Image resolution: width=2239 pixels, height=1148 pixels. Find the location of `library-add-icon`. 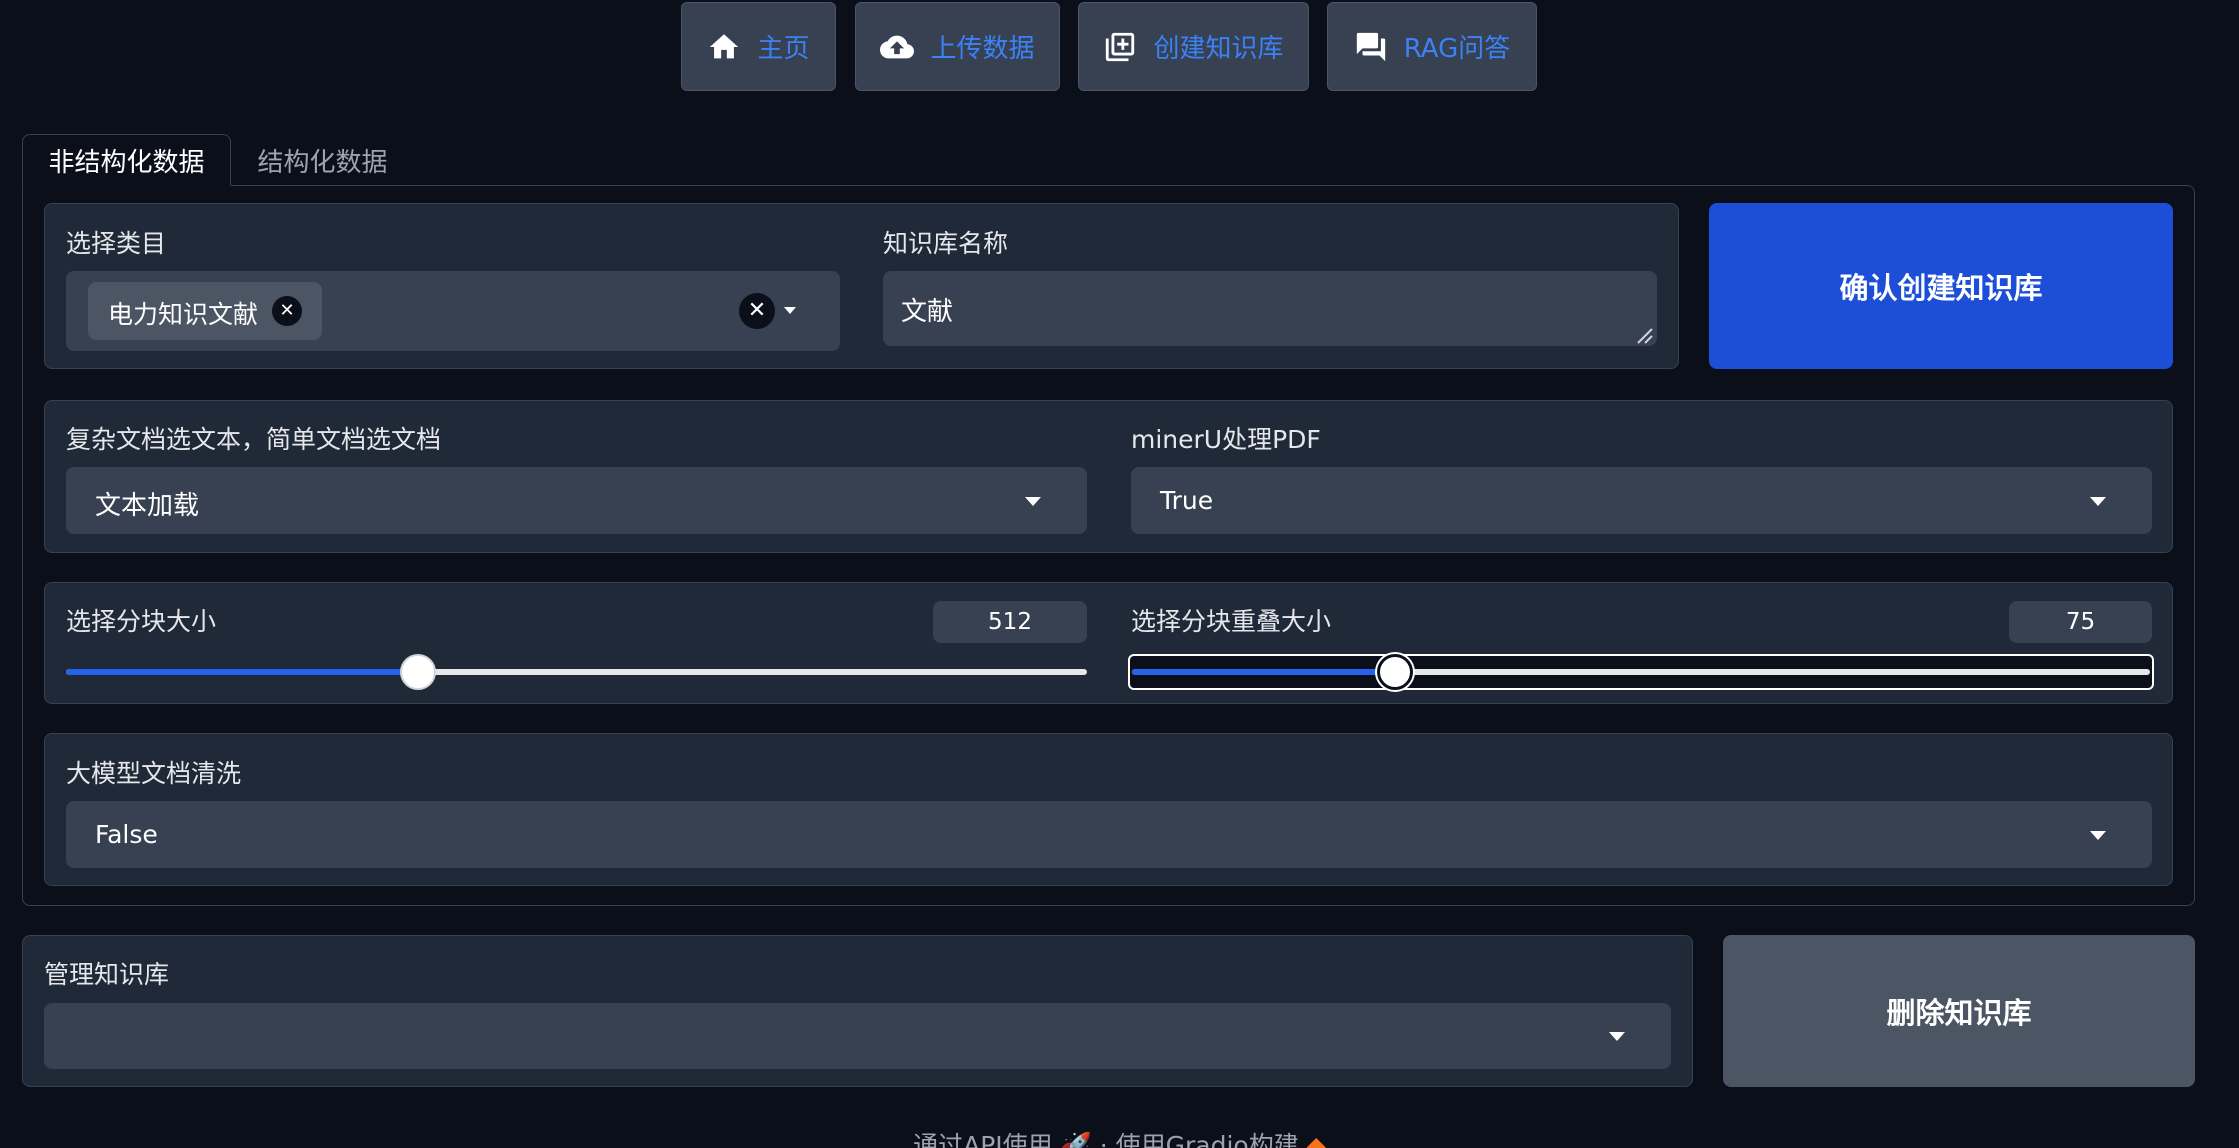

library-add-icon is located at coordinates (1120, 46).